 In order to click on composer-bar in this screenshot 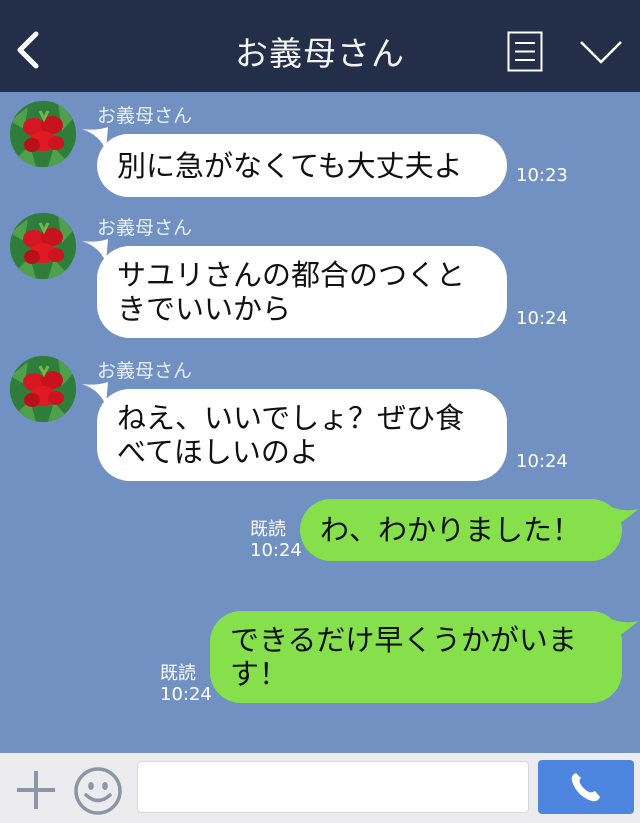, I will do `click(320, 788)`.